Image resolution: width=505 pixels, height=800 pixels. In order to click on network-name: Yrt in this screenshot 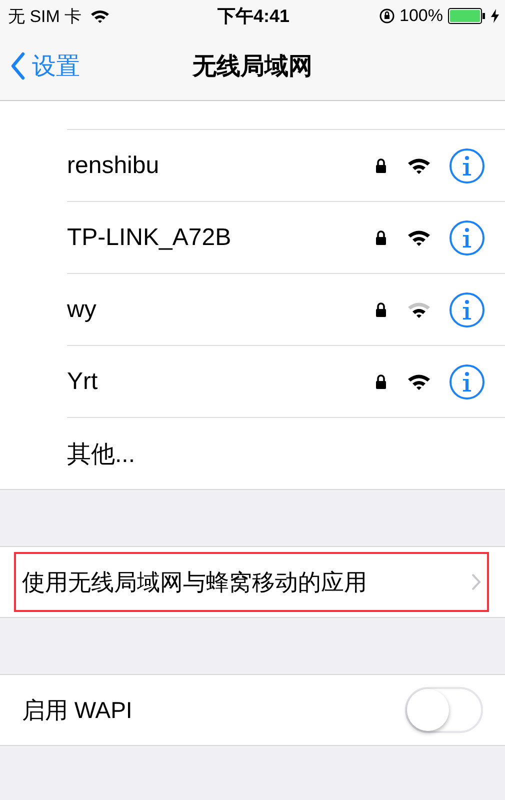, I will do `click(221, 382)`.